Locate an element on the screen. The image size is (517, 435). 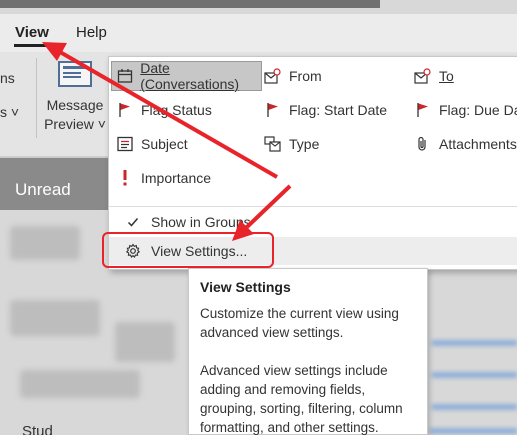
type-icon is located at coordinates (273, 144).